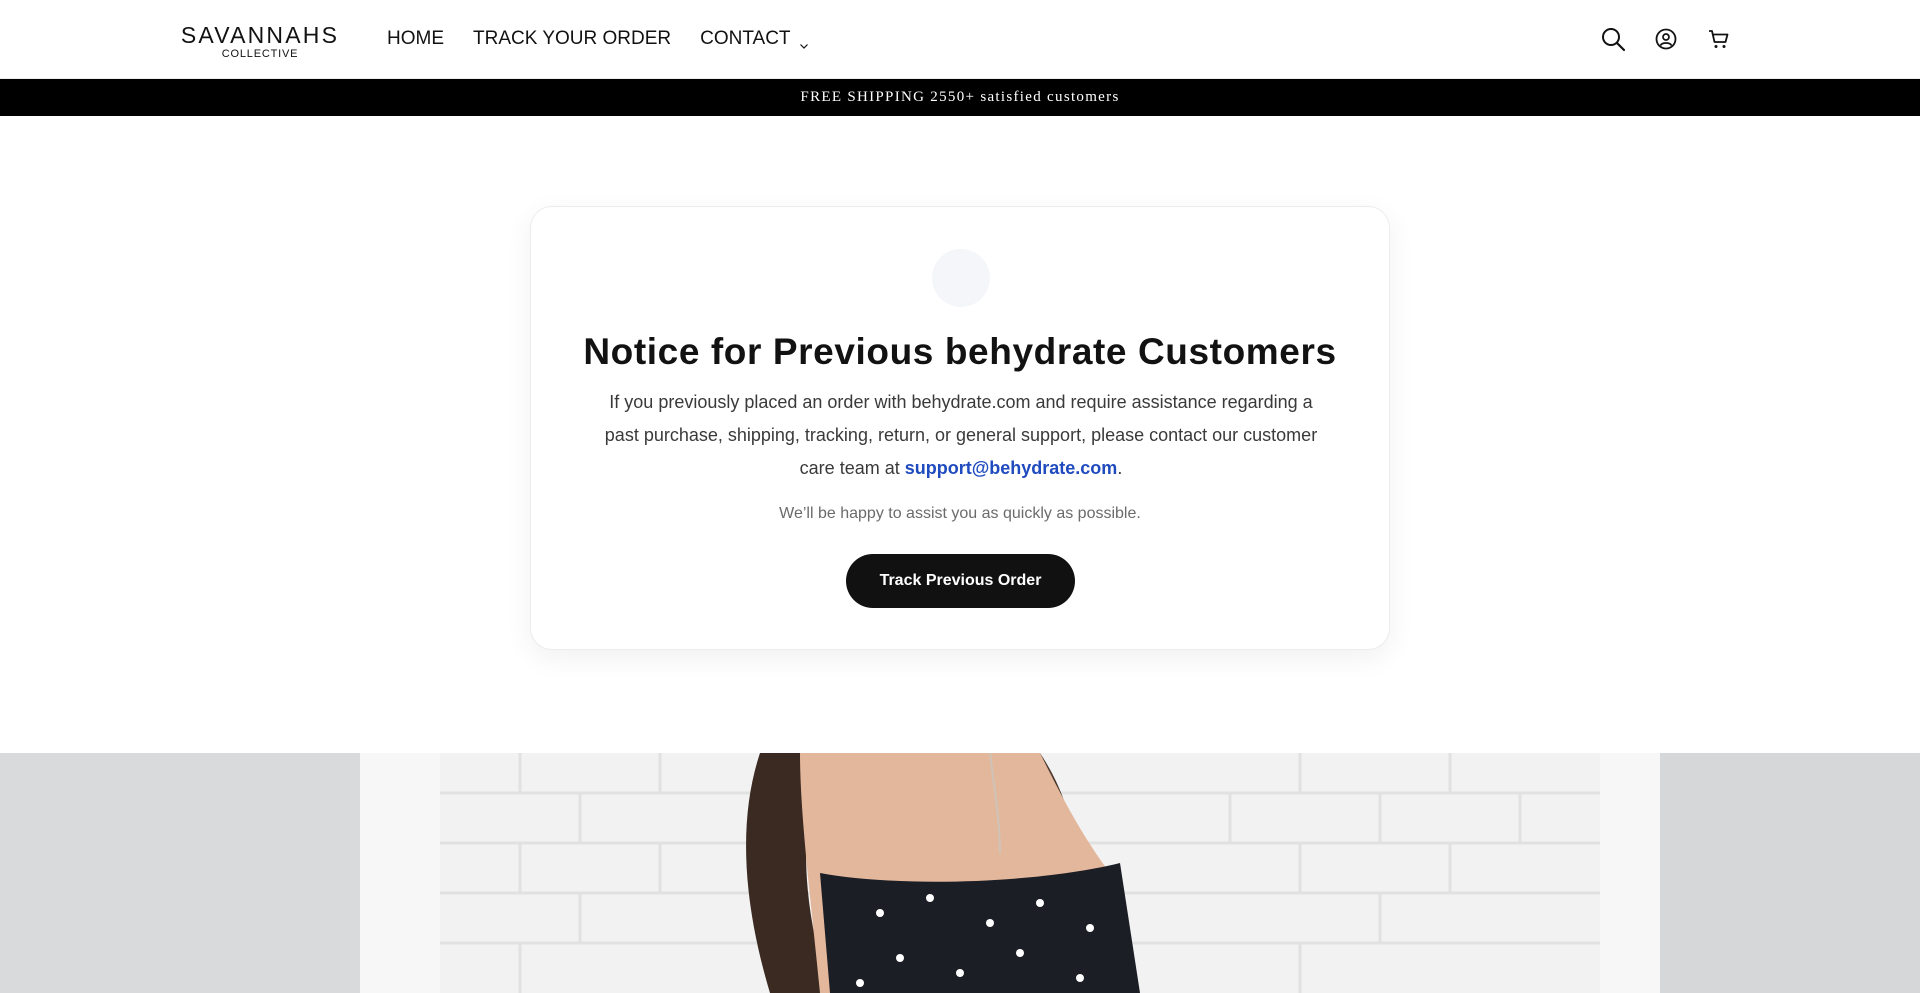  What do you see at coordinates (960, 351) in the screenshot?
I see `notice-title: Notice for Previous behydrate Customers` at bounding box center [960, 351].